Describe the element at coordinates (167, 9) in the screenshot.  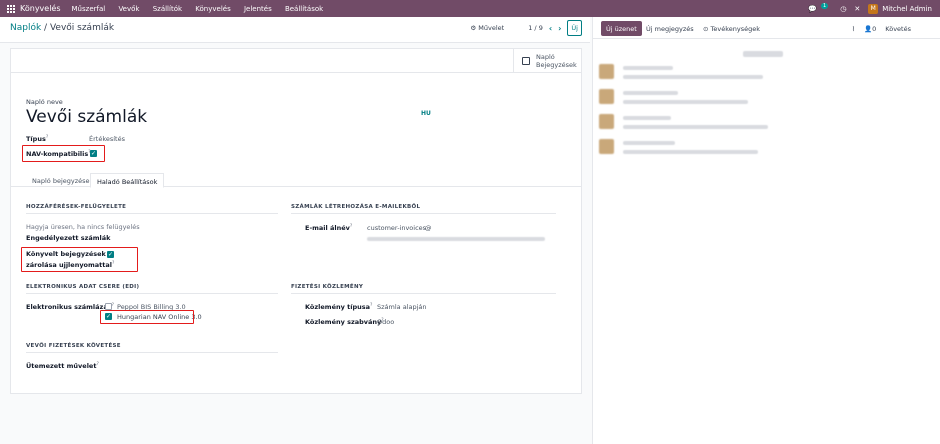
I see `menu-item-vendors: Szállítók` at that location.